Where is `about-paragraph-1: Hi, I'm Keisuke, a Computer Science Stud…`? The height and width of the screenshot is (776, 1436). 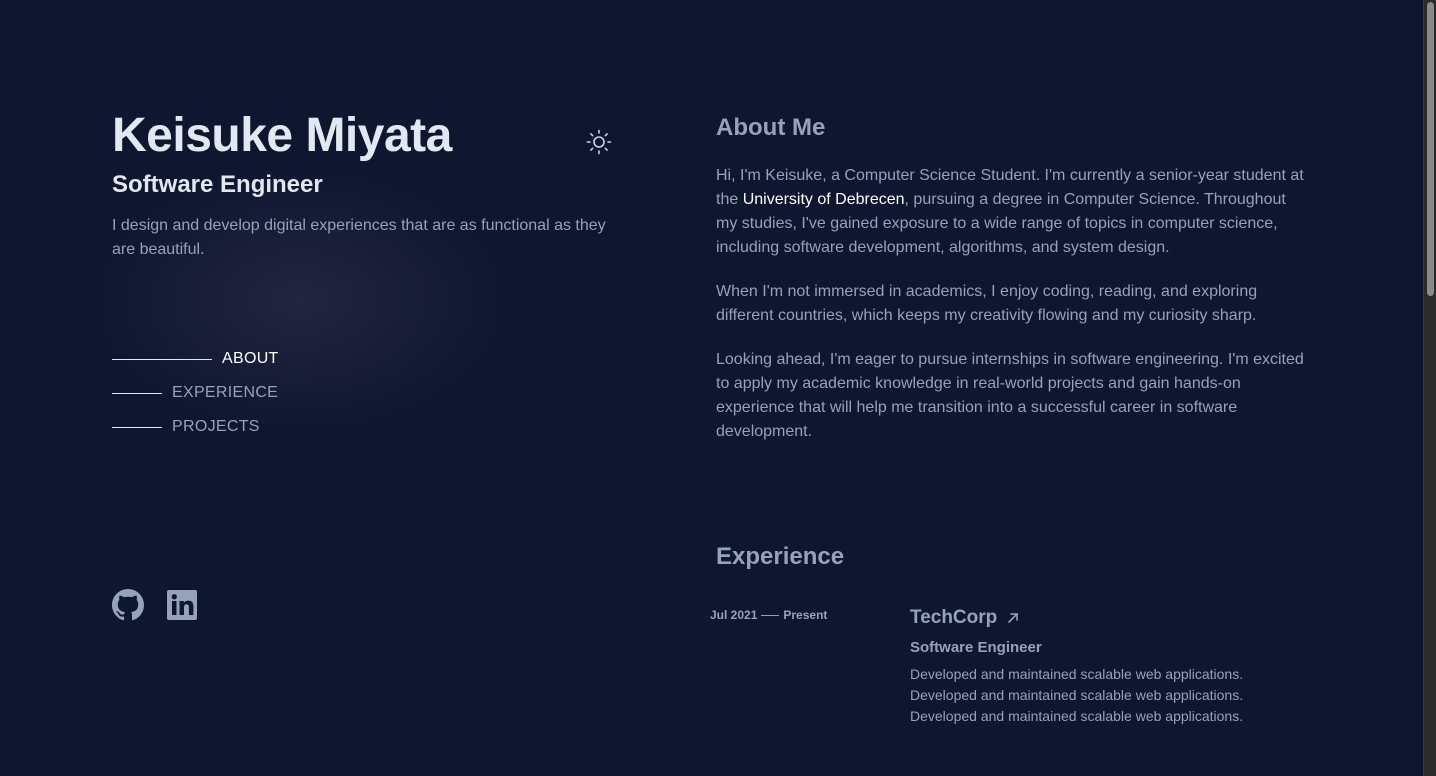 about-paragraph-1: Hi, I'm Keisuke, a Computer Science Stud… is located at coordinates (1011, 212).